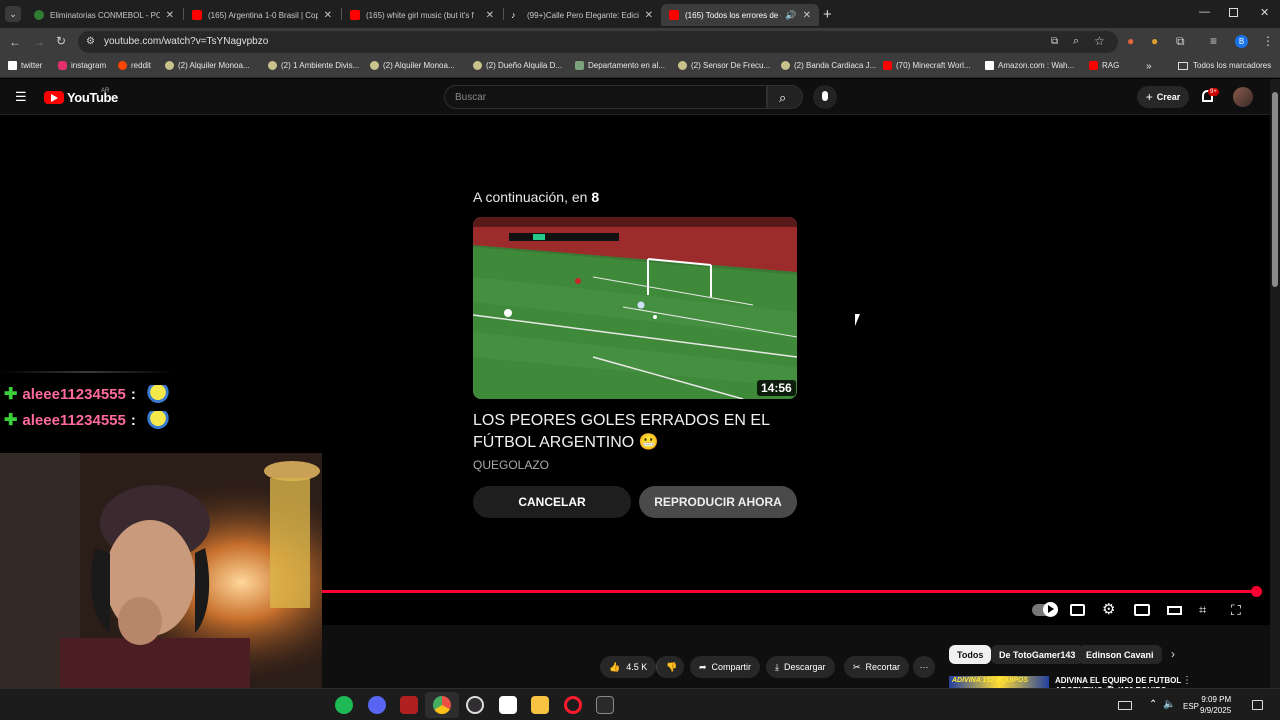 The height and width of the screenshot is (720, 1280). Describe the element at coordinates (1163, 97) in the screenshot. I see `create-button: + Crear` at that location.